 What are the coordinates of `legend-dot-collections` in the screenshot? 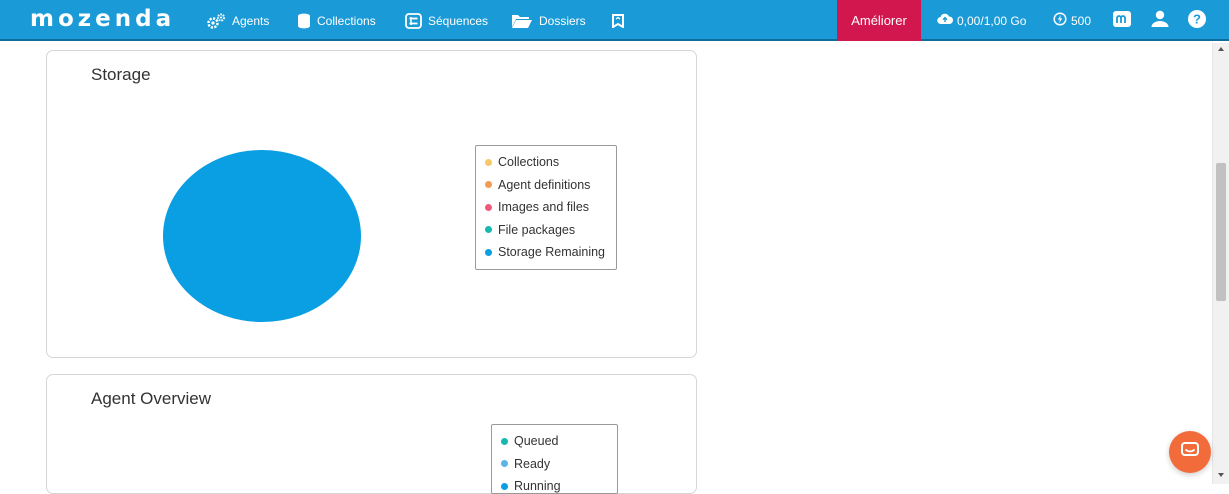 It's located at (488, 162).